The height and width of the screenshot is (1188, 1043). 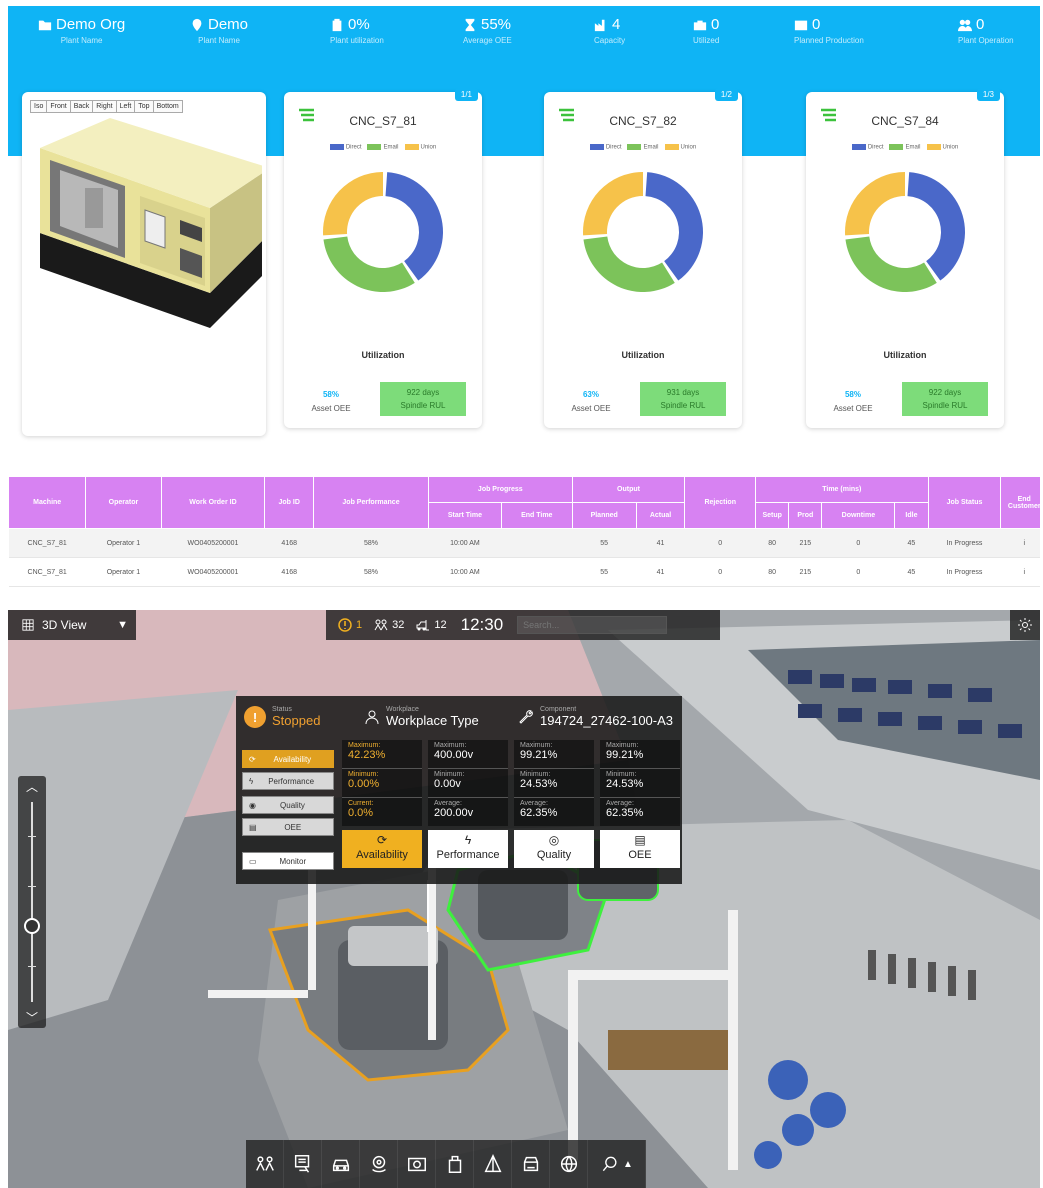 I want to click on tab-left: Left, so click(x=125, y=106).